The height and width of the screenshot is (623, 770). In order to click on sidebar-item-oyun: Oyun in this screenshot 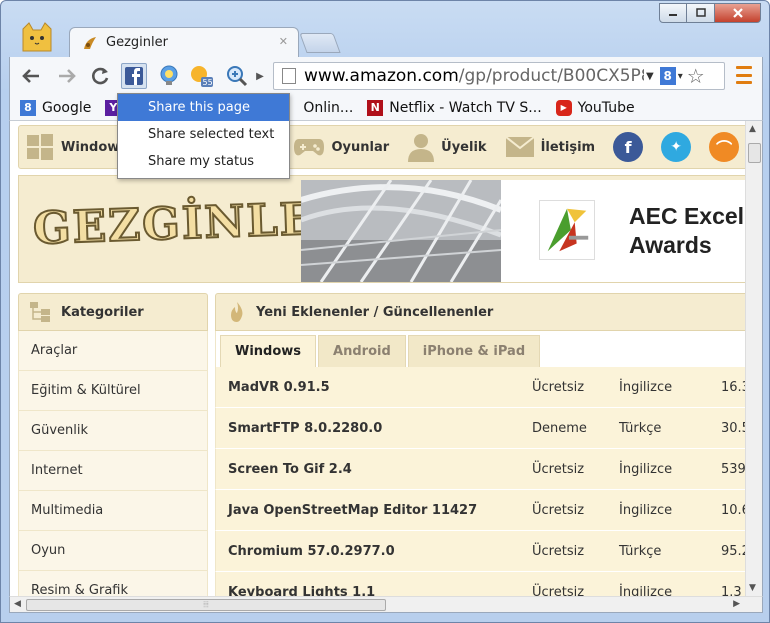, I will do `click(113, 551)`.